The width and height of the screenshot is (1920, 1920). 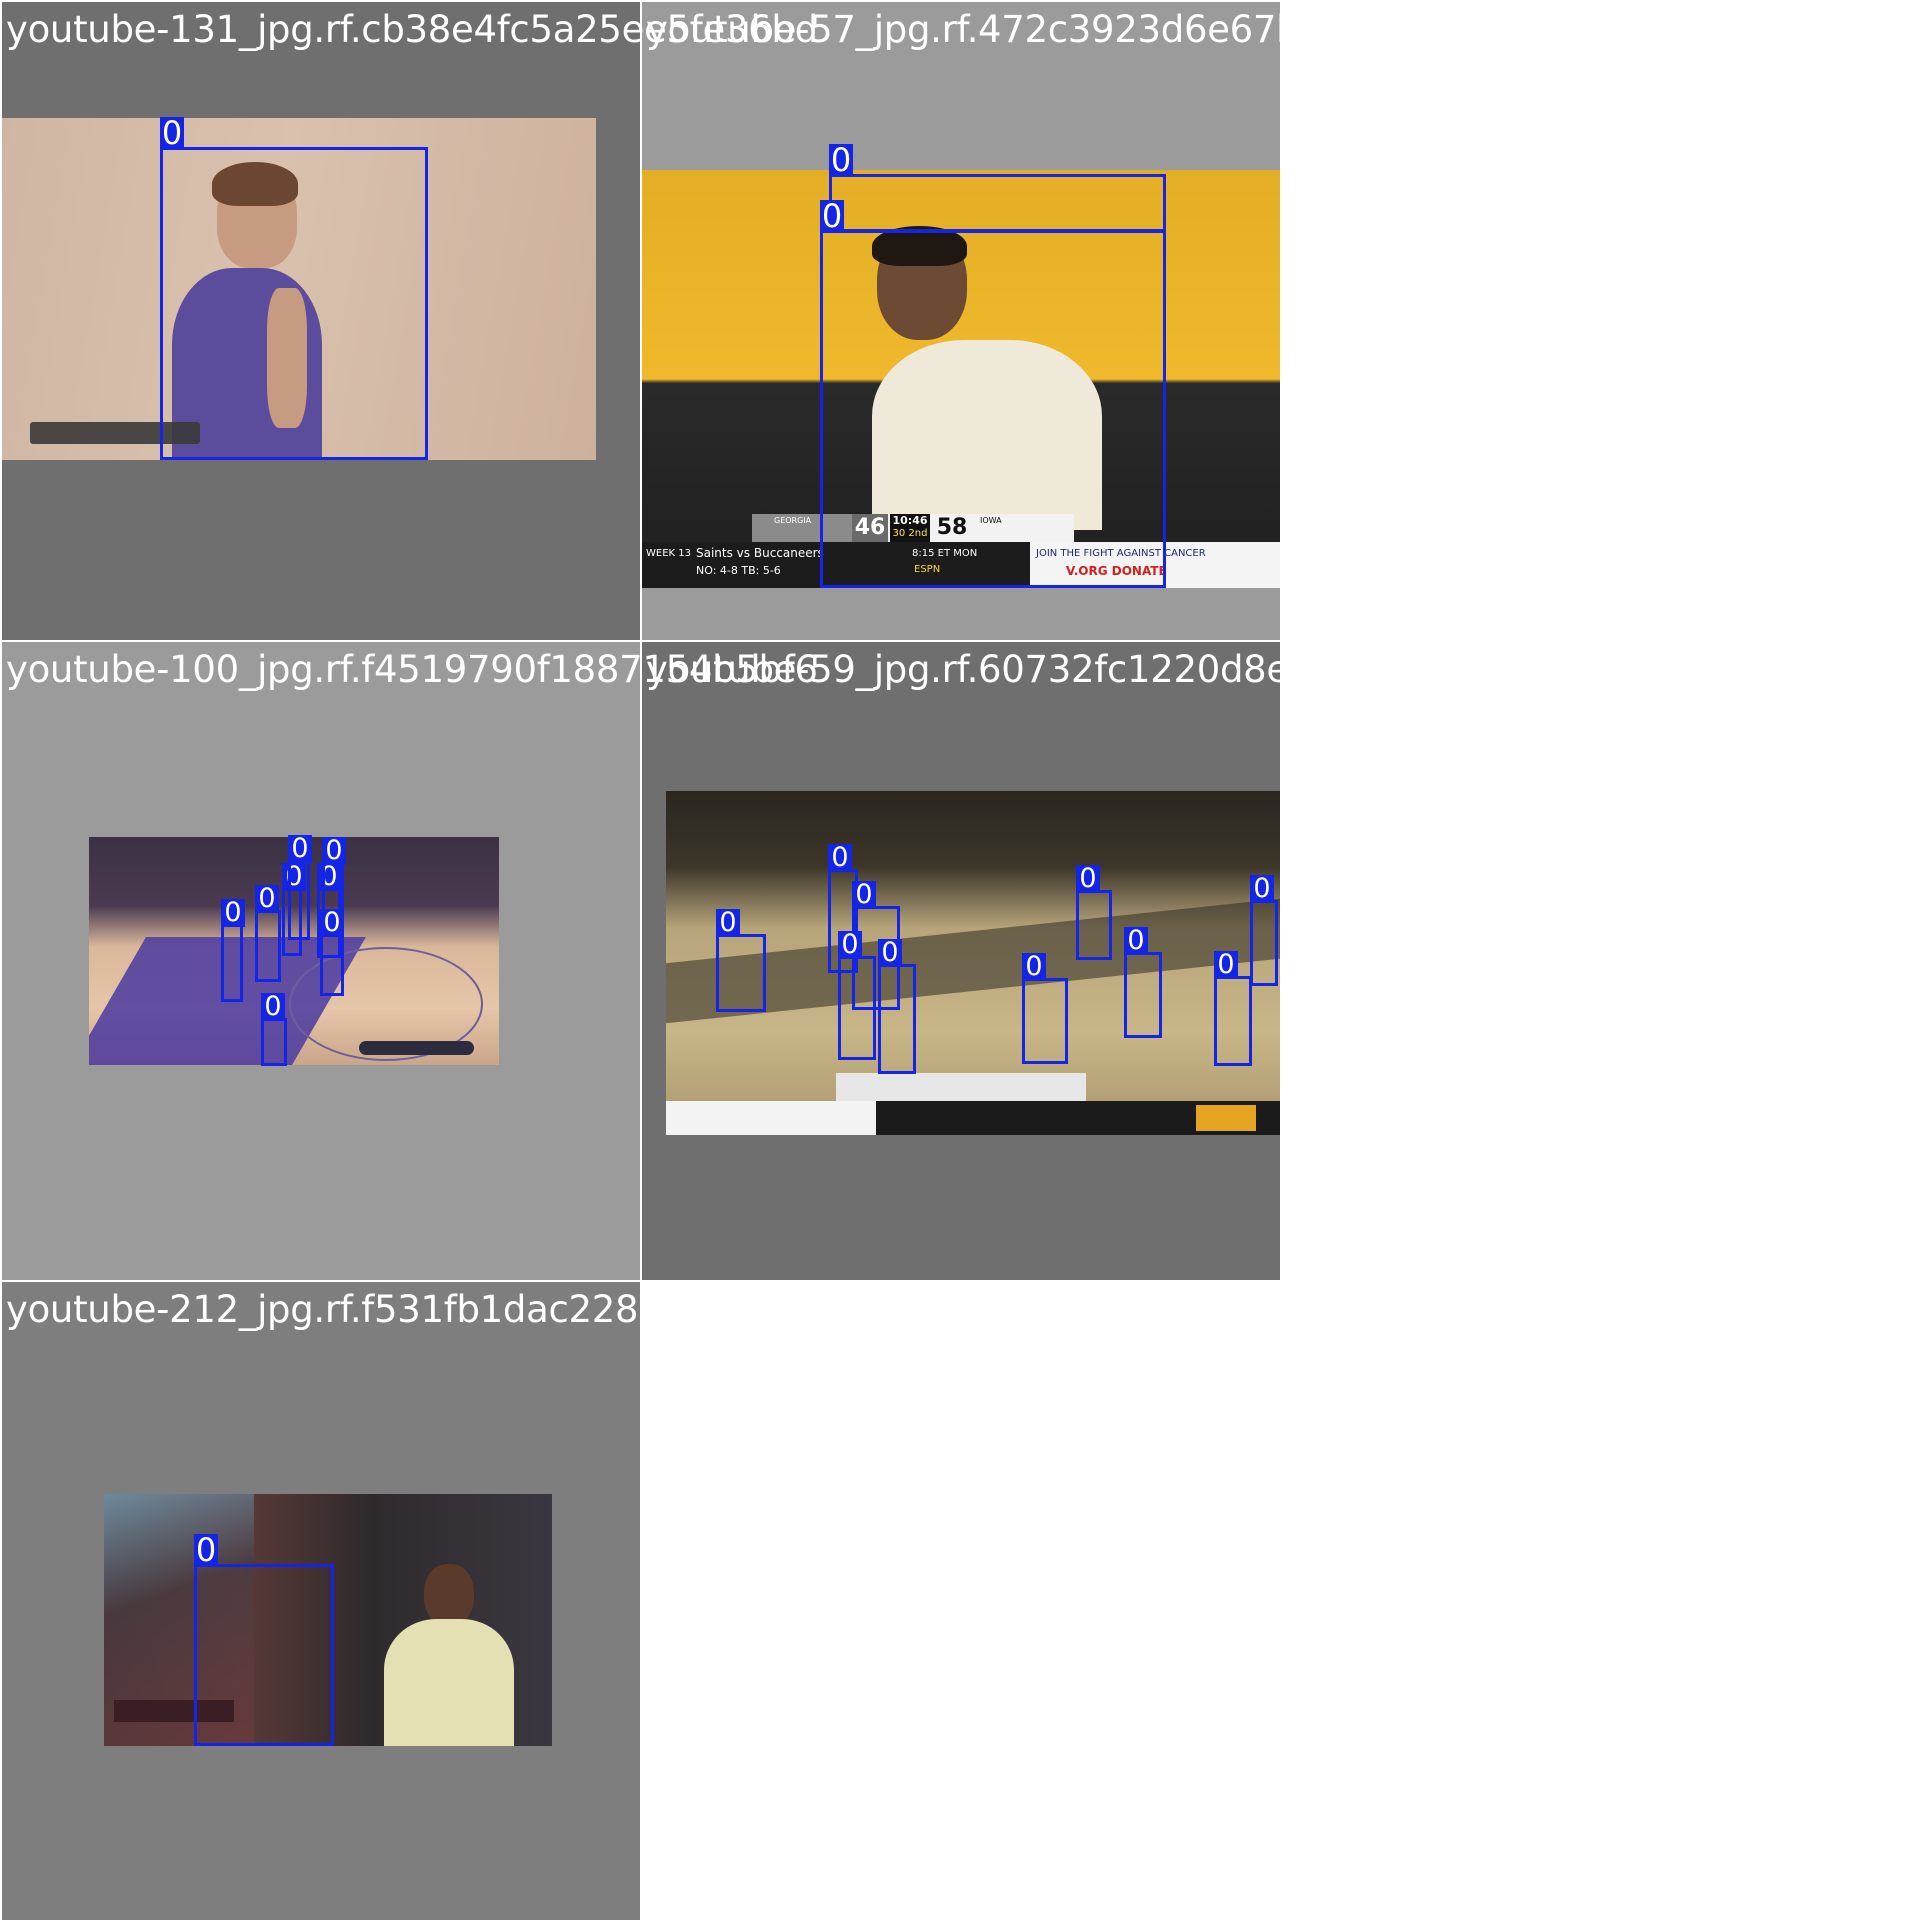 I want to click on ticker-records: NO: 4-8 TB: 5-6, so click(x=738, y=570).